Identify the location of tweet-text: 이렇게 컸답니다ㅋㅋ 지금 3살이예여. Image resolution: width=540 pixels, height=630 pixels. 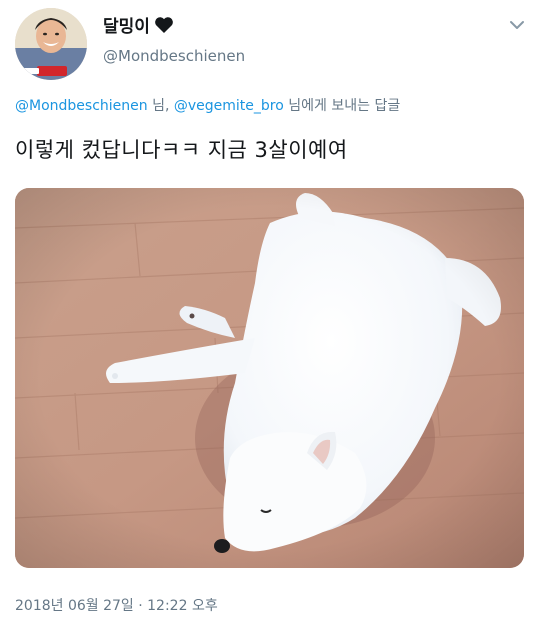
(181, 150).